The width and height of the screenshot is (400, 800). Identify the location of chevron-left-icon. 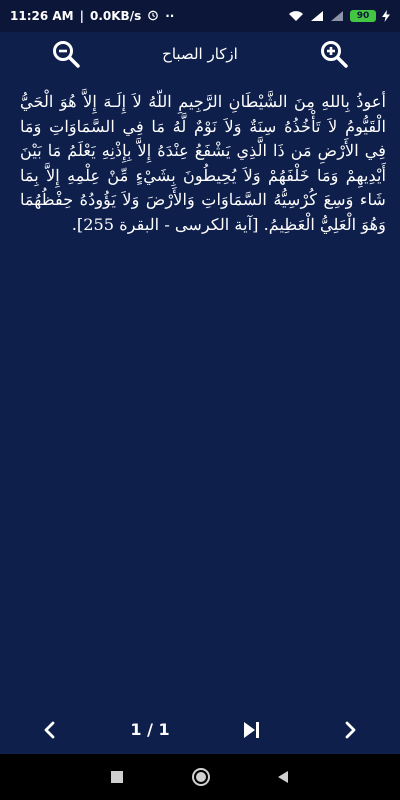
(49, 730).